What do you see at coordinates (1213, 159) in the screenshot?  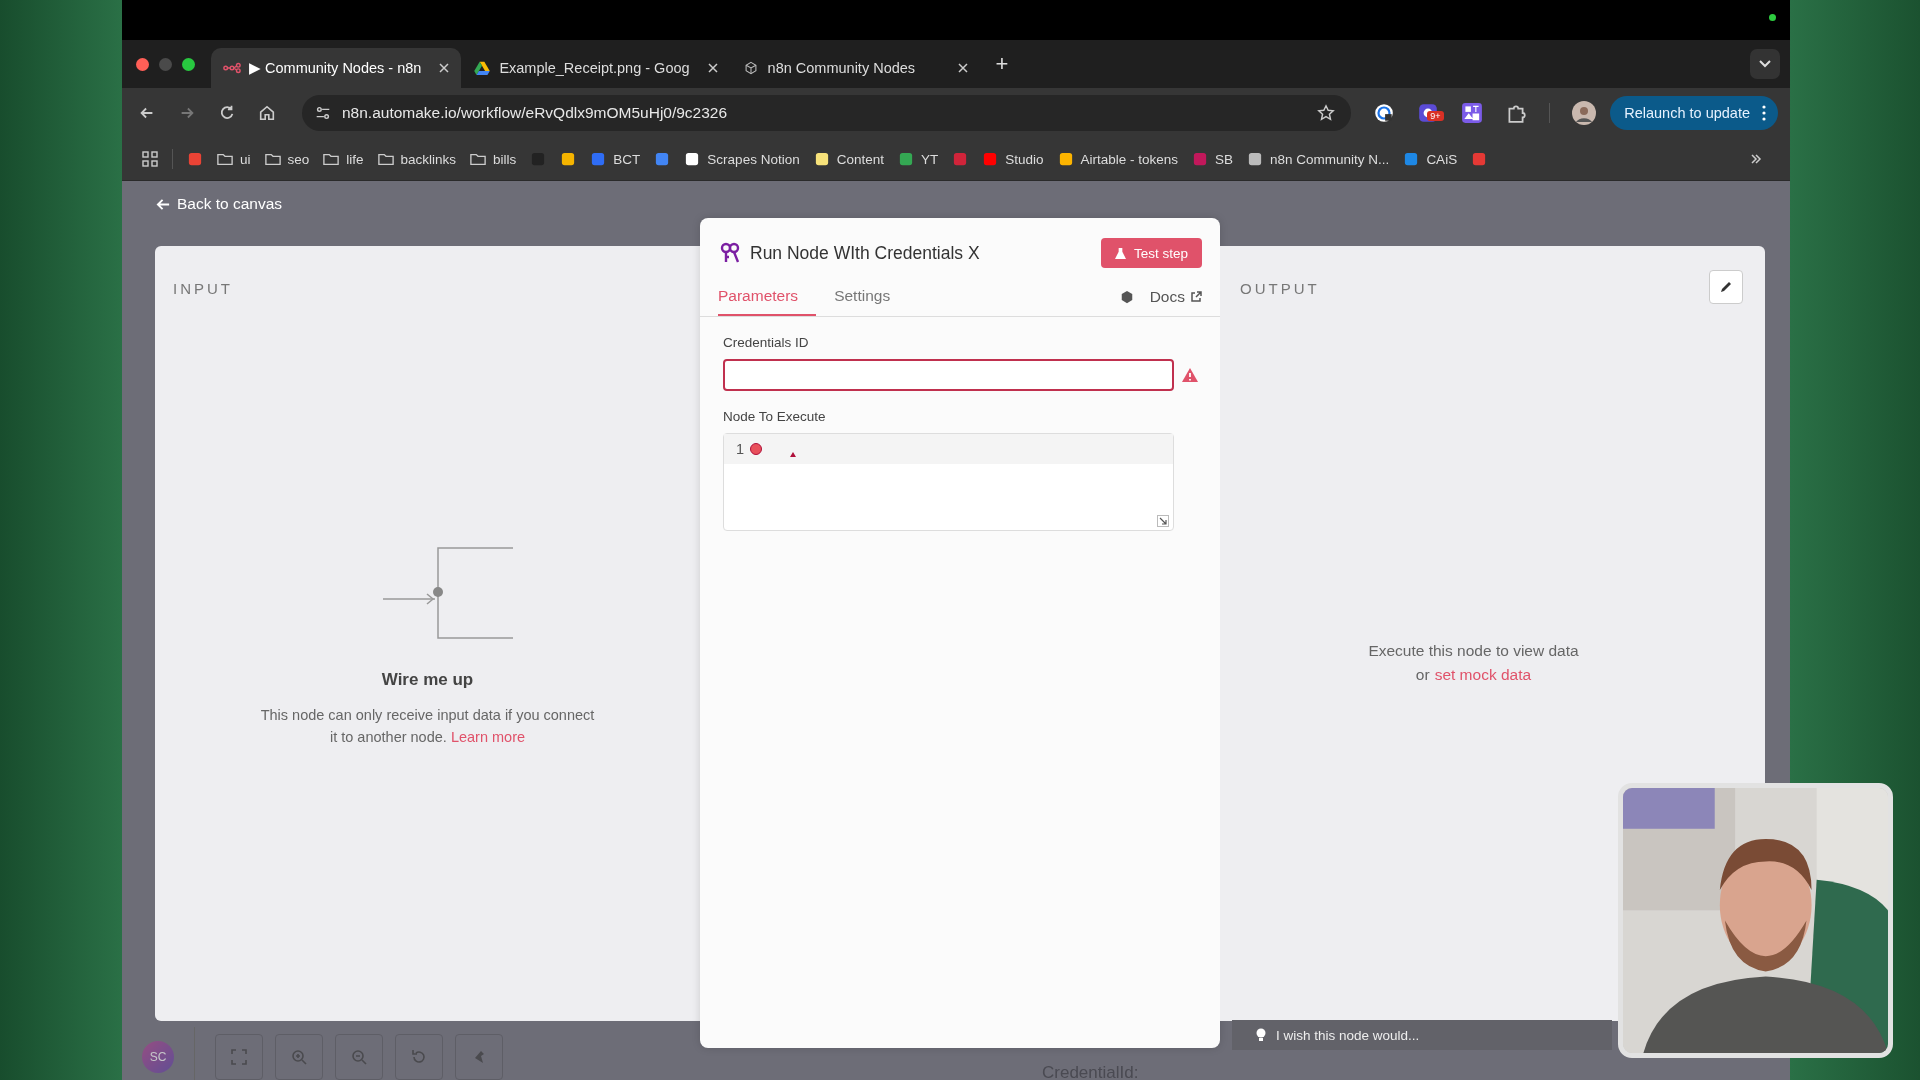 I see `bookmark: SB` at bounding box center [1213, 159].